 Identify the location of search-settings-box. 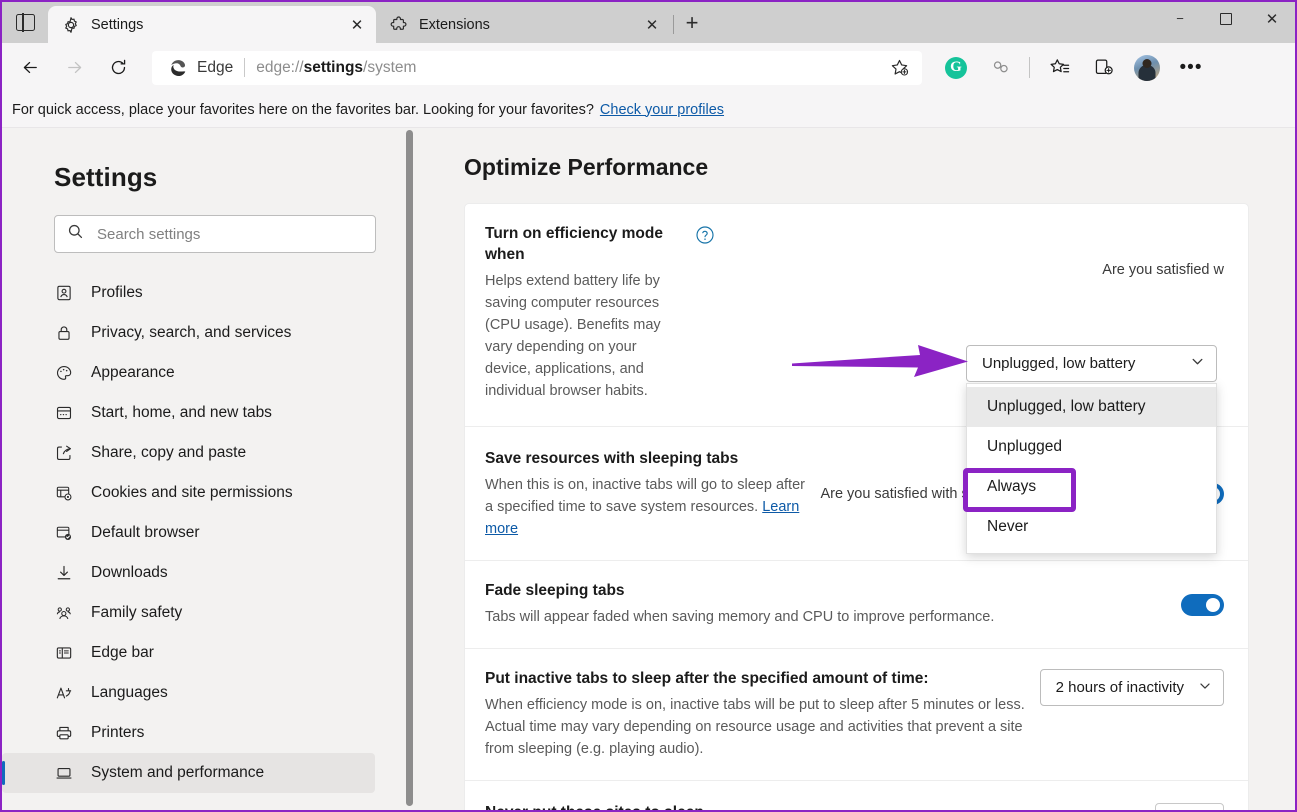
(215, 234).